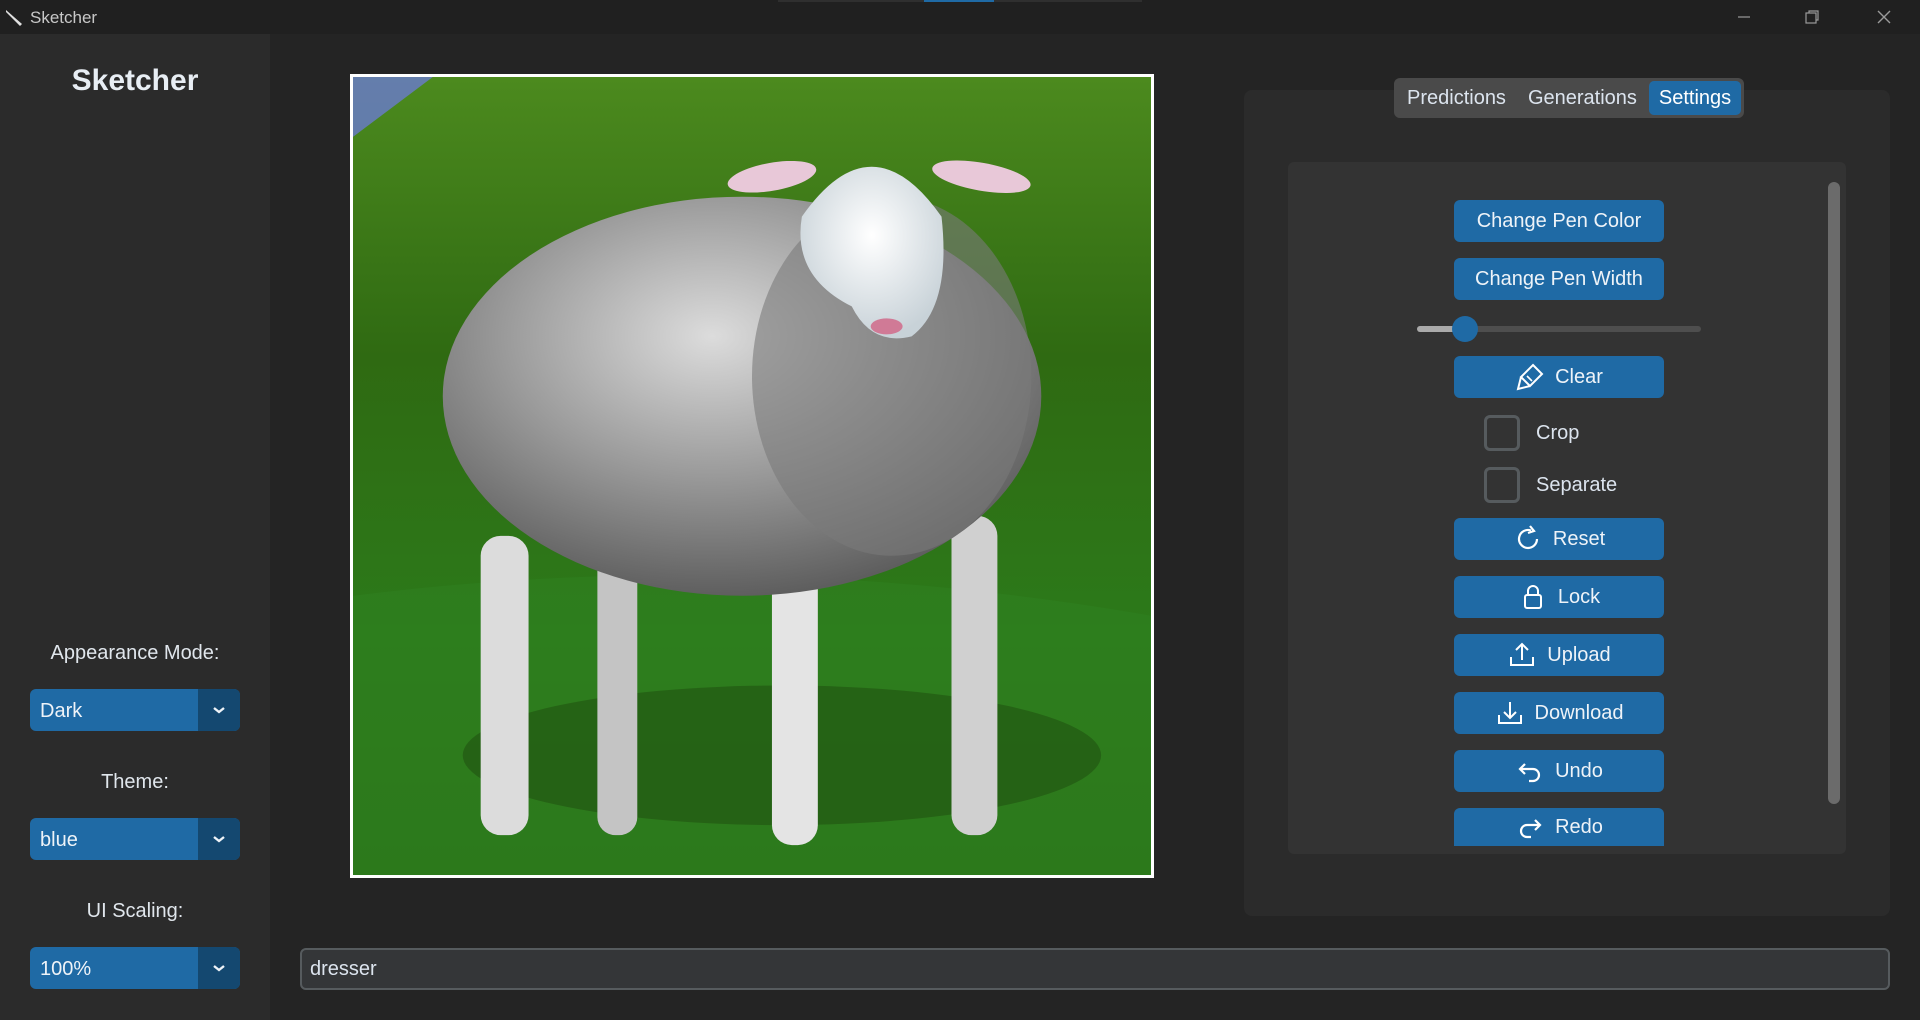 This screenshot has width=1920, height=1020. What do you see at coordinates (1577, 484) in the screenshot?
I see `separate-label: Separate` at bounding box center [1577, 484].